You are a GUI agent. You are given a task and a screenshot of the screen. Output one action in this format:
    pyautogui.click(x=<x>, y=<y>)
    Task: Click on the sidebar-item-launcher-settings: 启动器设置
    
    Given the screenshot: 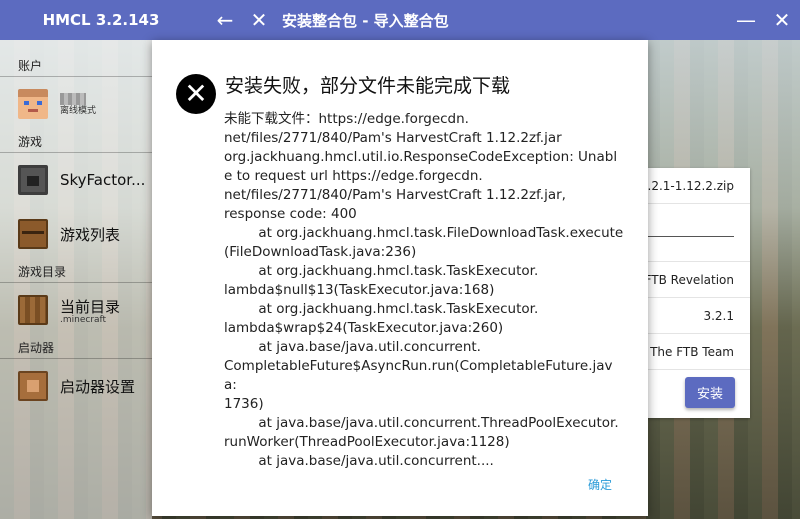 What is the action you would take?
    pyautogui.click(x=76, y=386)
    